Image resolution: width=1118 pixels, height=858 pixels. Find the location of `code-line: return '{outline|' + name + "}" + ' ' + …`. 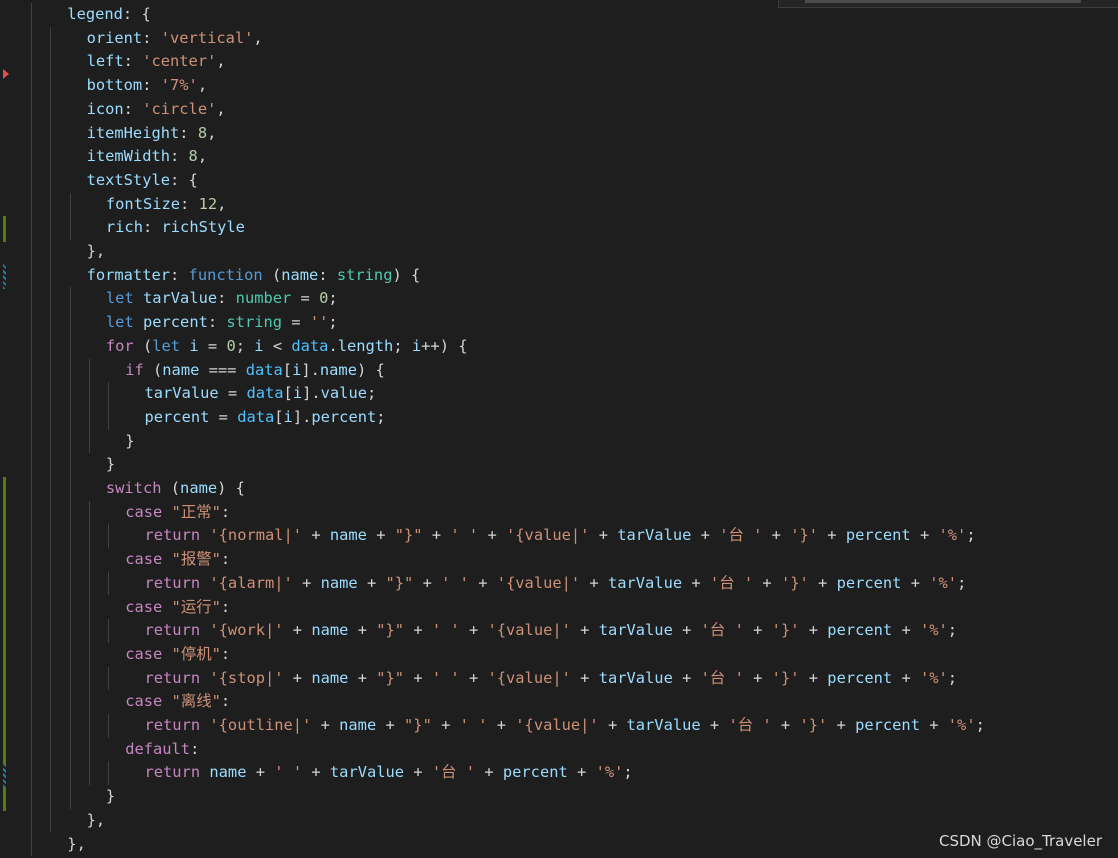

code-line: return '{outline|' + name + "}" + ' ' + … is located at coordinates (565, 726).